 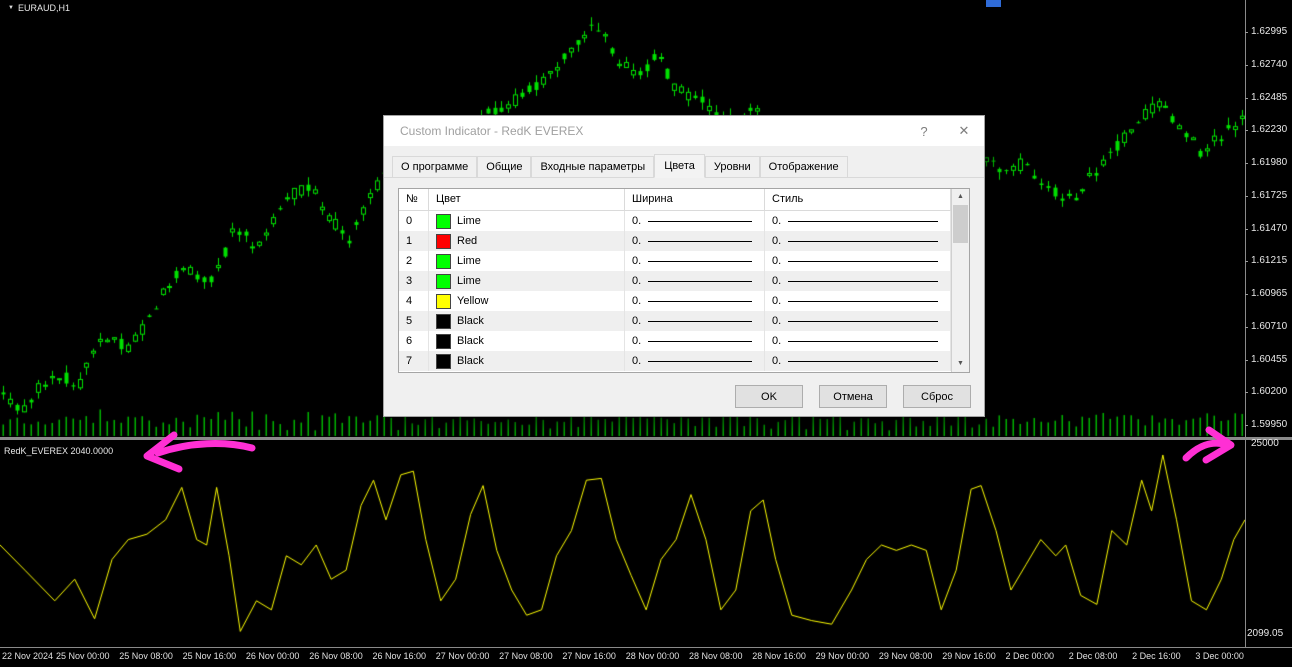 What do you see at coordinates (924, 131) in the screenshot?
I see `help-button: ?` at bounding box center [924, 131].